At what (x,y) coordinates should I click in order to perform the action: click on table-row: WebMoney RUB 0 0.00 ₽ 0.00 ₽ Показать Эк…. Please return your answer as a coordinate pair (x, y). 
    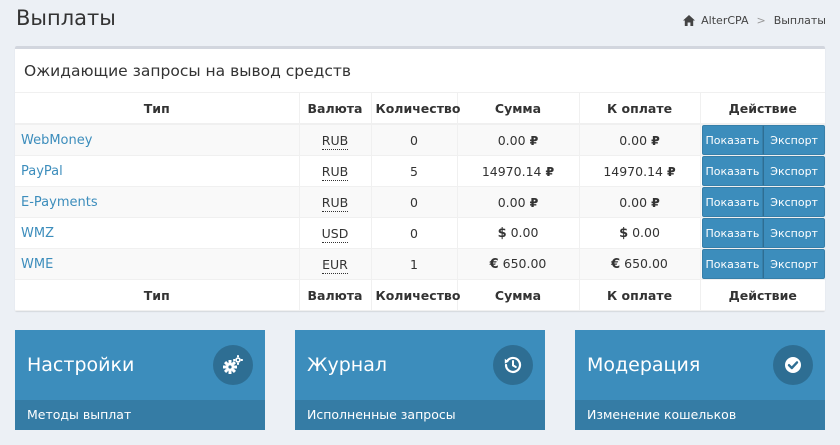
    Looking at the image, I should click on (420, 140).